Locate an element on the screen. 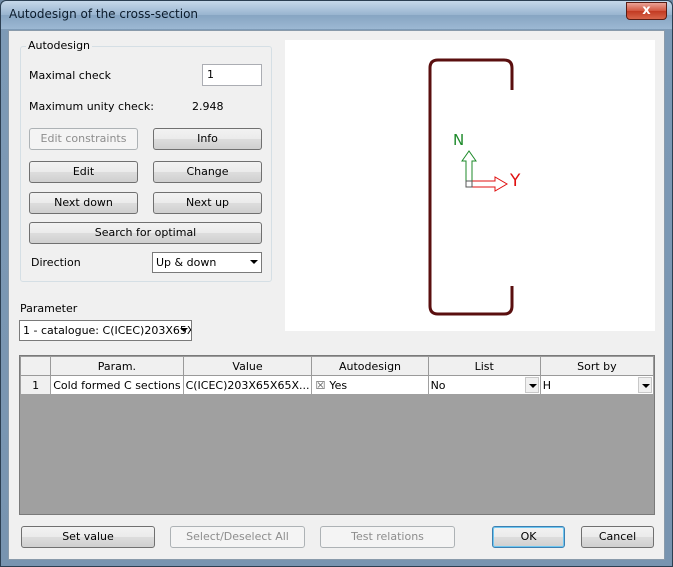 Image resolution: width=673 pixels, height=567 pixels. n-axis-label: N is located at coordinates (458, 140).